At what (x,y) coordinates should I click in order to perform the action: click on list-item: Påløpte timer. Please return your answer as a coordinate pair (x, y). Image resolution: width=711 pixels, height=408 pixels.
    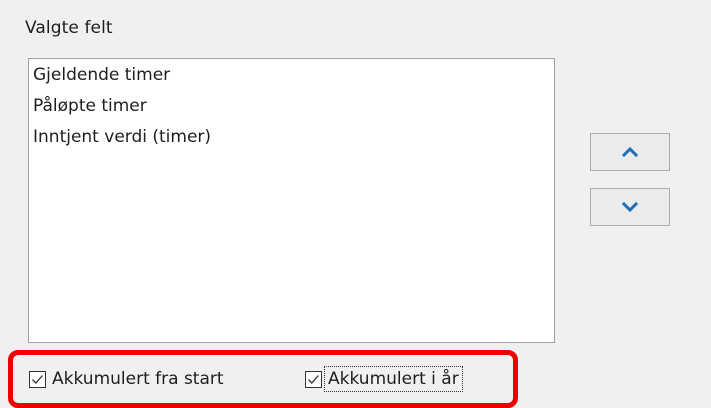
    Looking at the image, I should click on (90, 106).